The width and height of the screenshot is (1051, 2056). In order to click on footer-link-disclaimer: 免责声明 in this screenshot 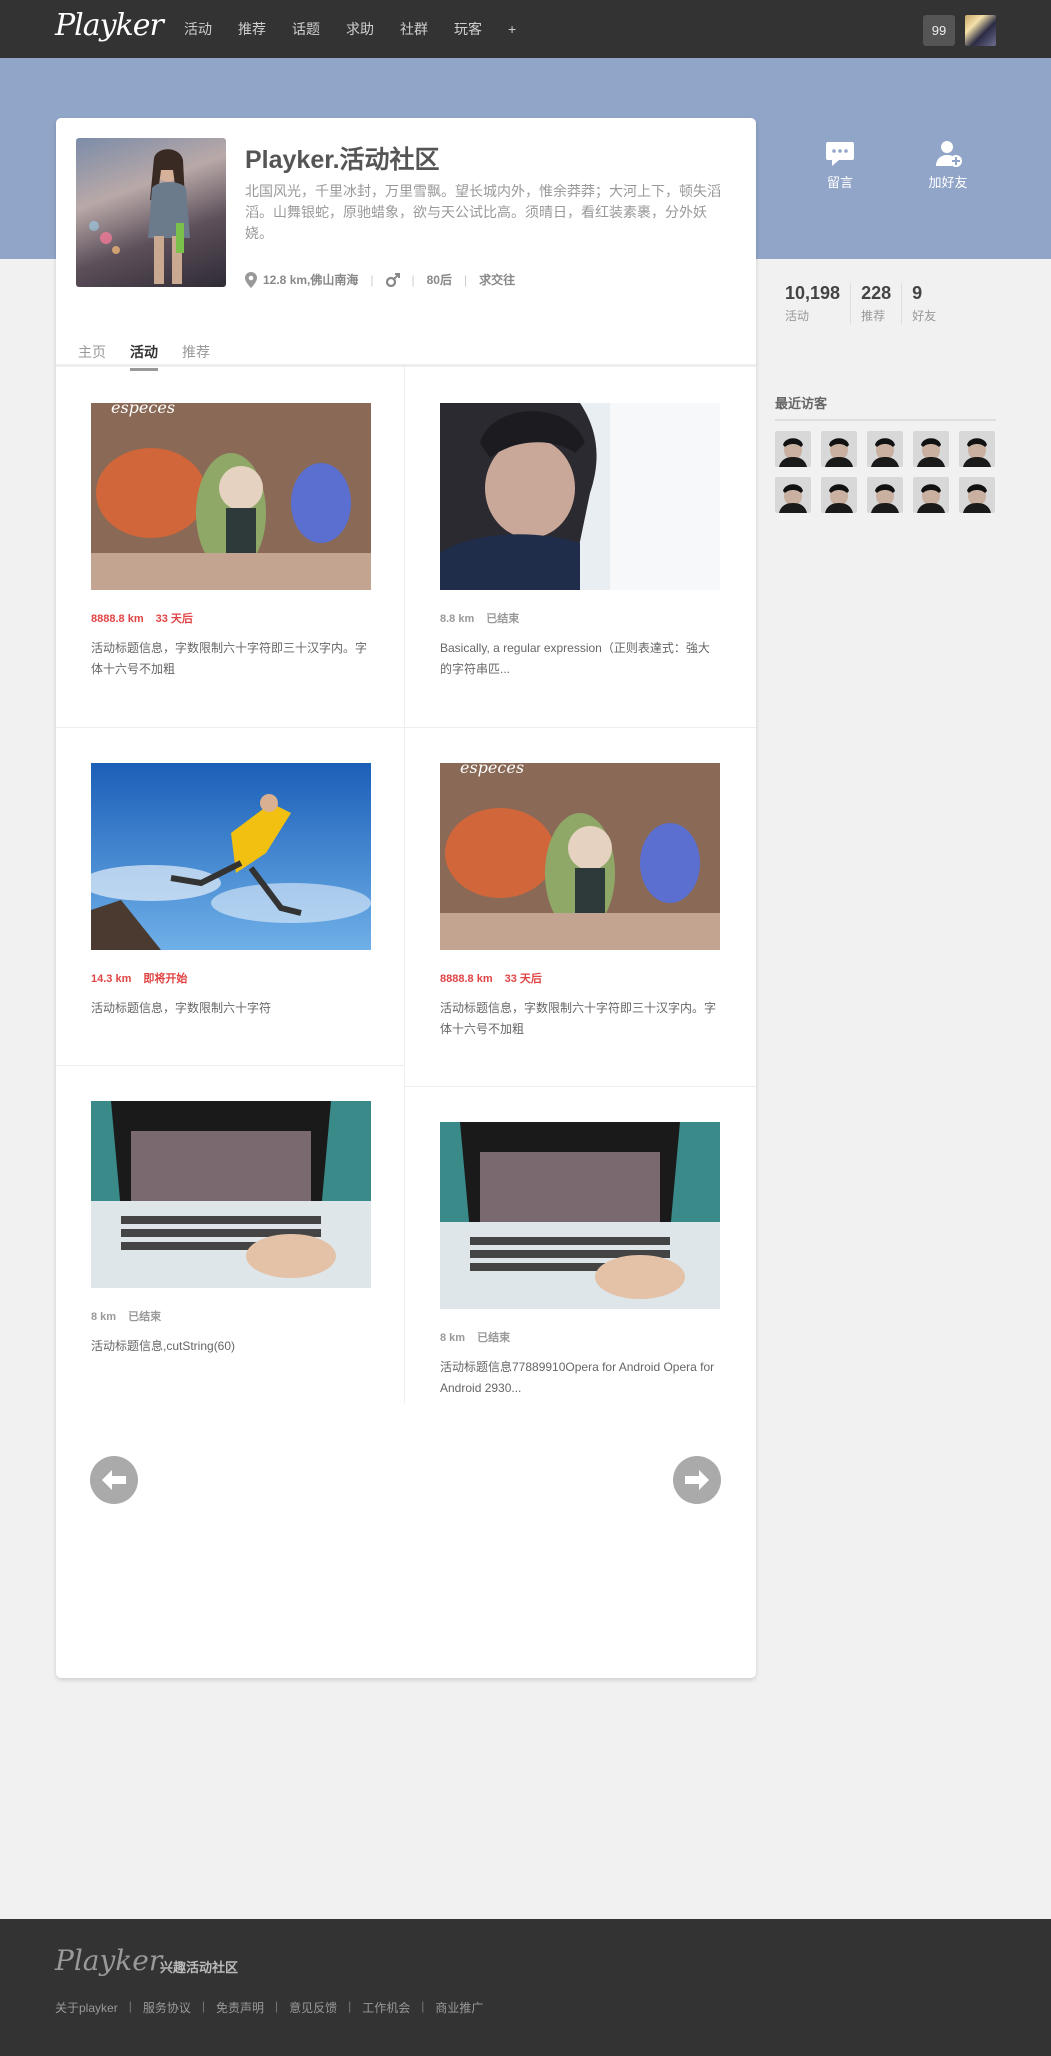, I will do `click(240, 2007)`.